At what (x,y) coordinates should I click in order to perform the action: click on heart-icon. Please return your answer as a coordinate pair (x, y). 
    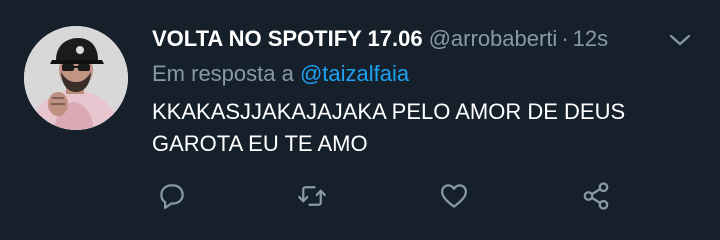
    Looking at the image, I should click on (454, 196).